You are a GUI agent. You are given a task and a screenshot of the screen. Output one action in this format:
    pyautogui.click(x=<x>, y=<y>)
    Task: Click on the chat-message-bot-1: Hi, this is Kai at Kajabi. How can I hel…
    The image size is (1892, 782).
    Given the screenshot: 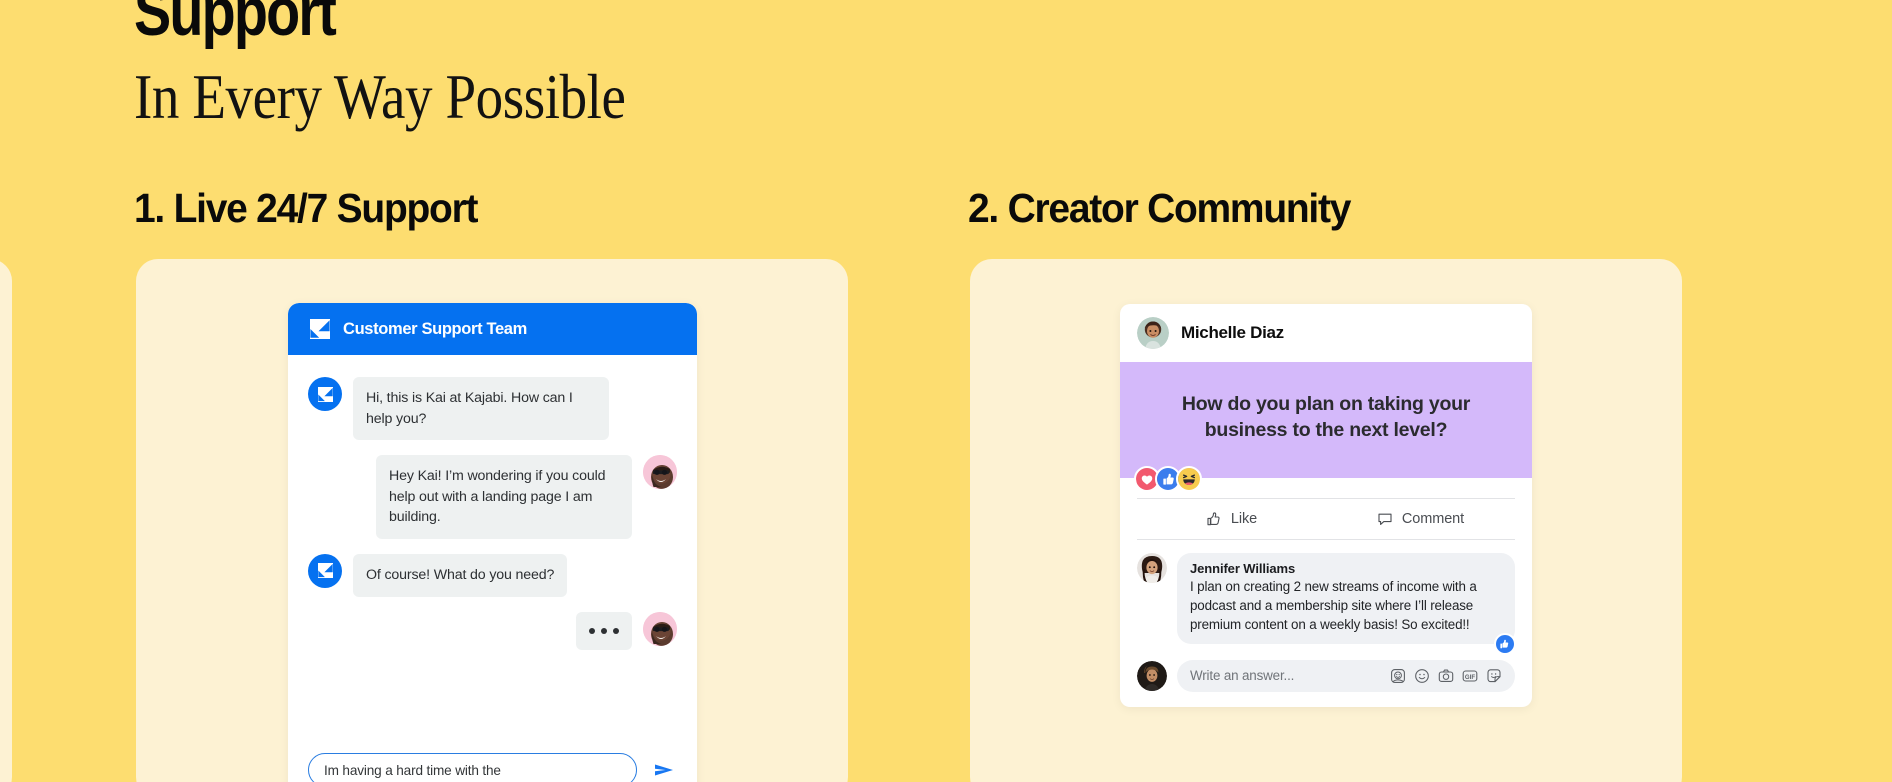 What is the action you would take?
    pyautogui.click(x=492, y=409)
    